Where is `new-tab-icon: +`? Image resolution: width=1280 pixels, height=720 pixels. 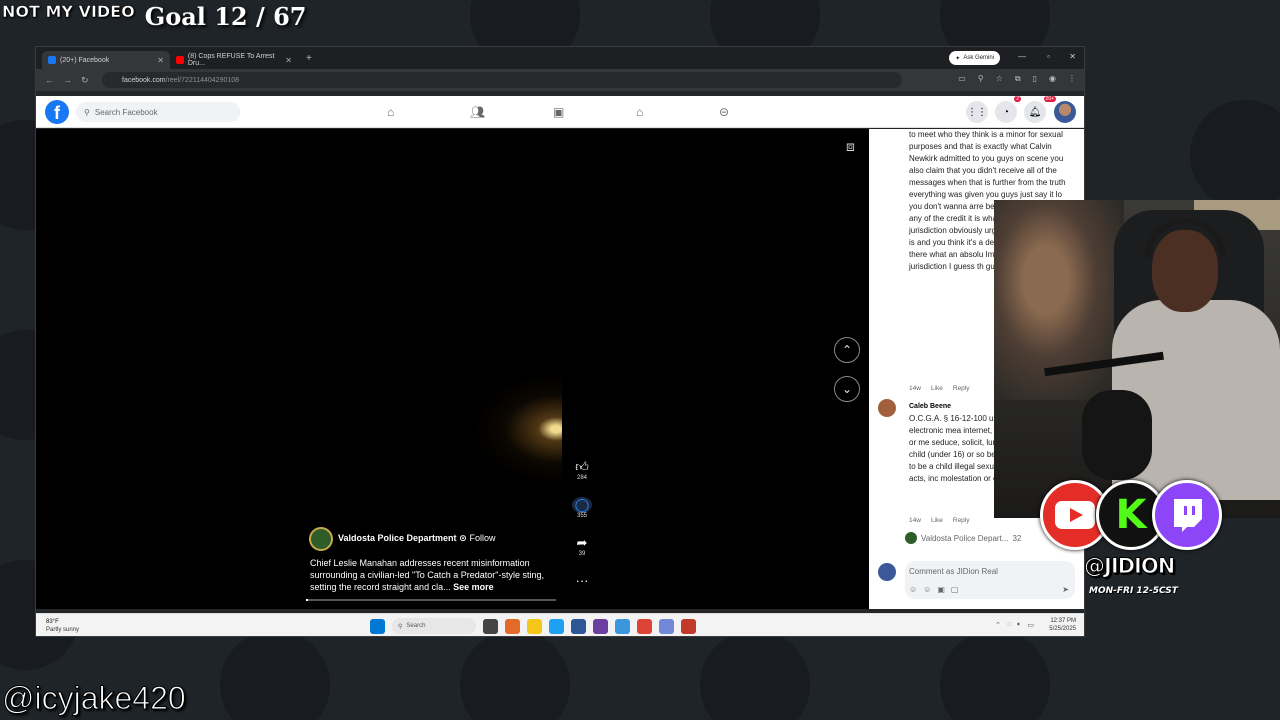 new-tab-icon: + is located at coordinates (309, 58).